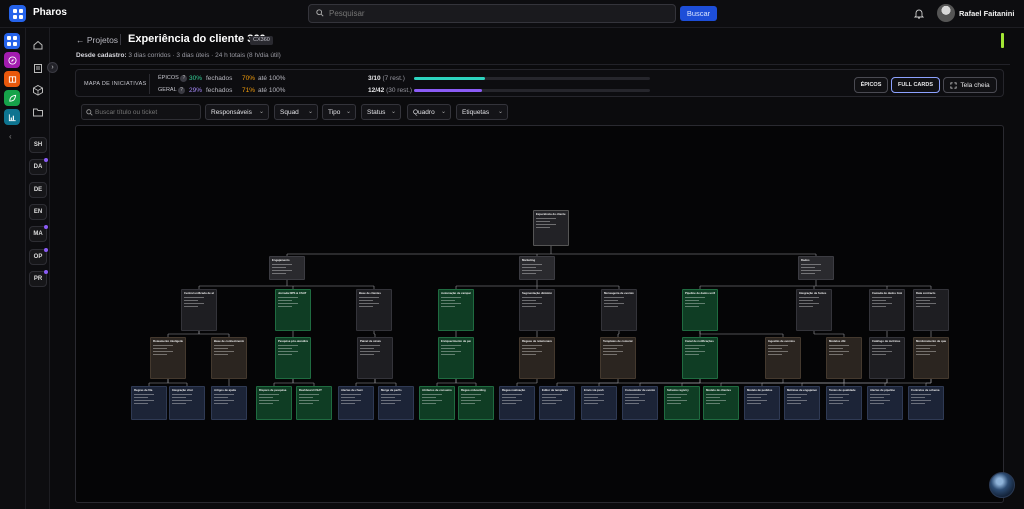 This screenshot has height=509, width=1024. What do you see at coordinates (374, 310) in the screenshot?
I see `level2-node: Base de clientes` at bounding box center [374, 310].